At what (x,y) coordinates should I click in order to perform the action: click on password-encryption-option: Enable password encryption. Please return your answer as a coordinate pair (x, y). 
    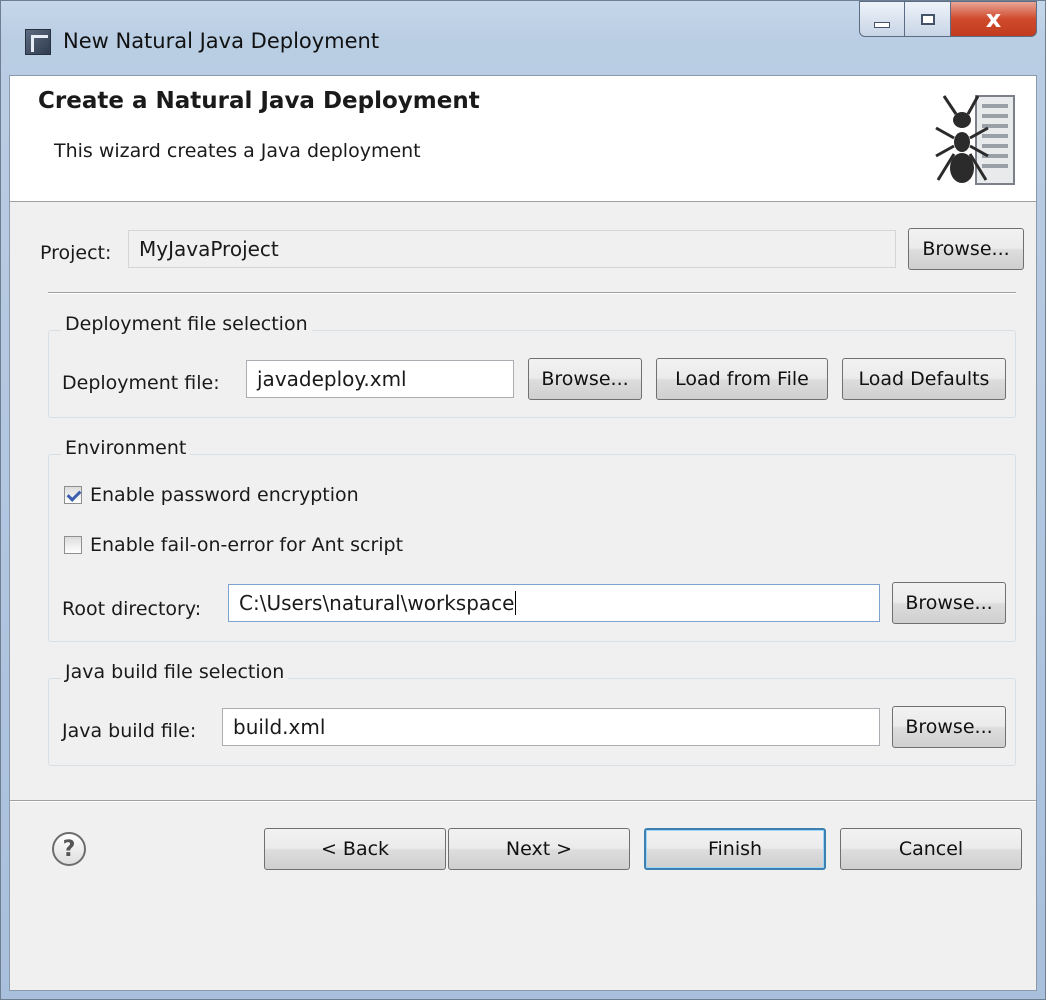
    Looking at the image, I should click on (211, 495).